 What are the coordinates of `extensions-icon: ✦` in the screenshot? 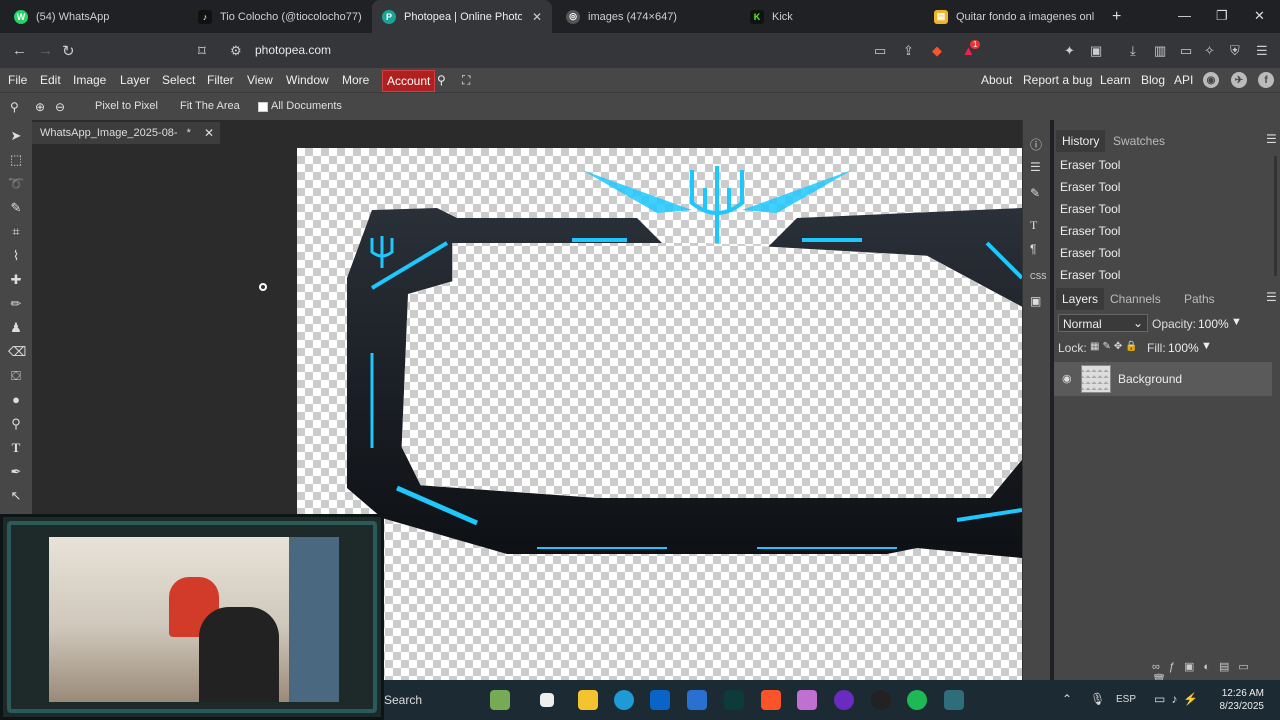 It's located at (1069, 51).